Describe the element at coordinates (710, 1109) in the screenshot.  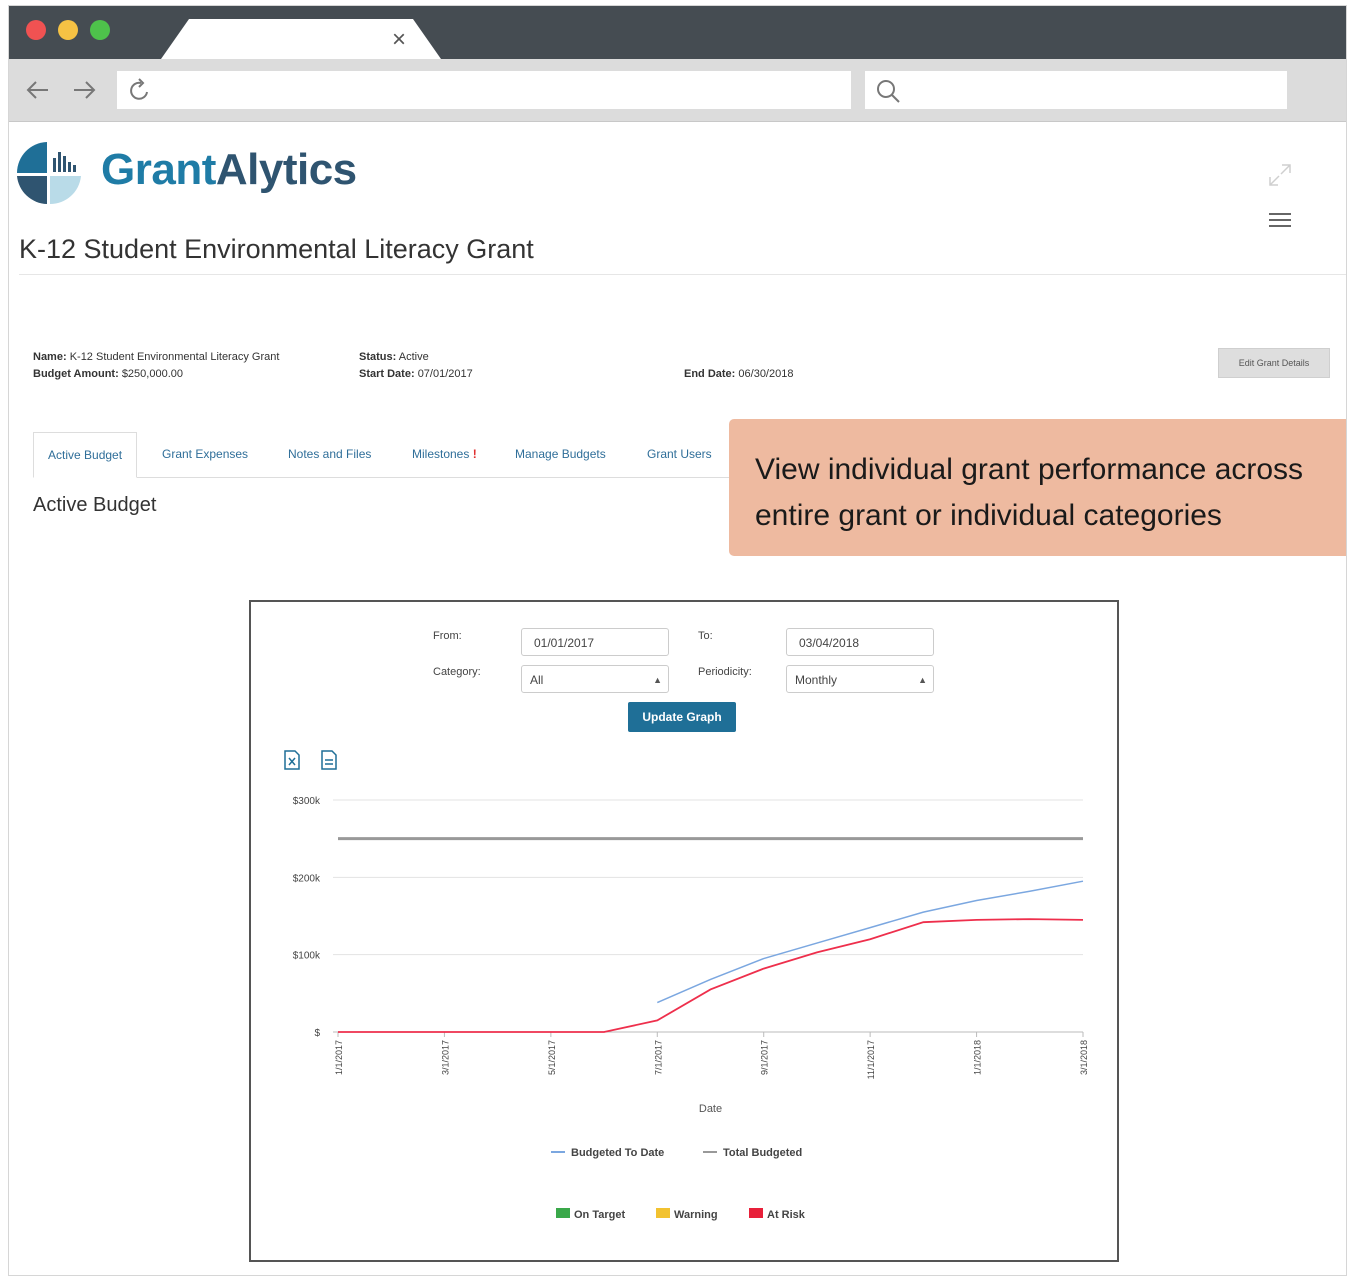
I see `x-axis-title: Date` at that location.